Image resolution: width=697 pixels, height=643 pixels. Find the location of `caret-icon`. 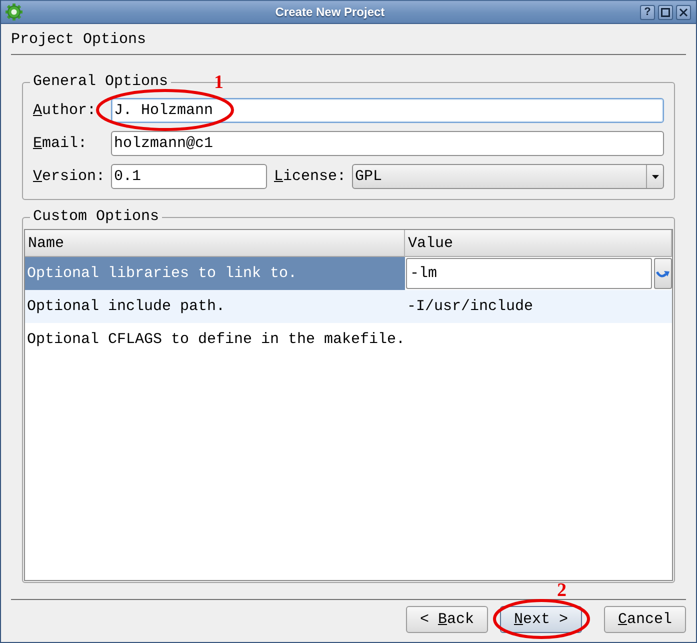

caret-icon is located at coordinates (655, 176).